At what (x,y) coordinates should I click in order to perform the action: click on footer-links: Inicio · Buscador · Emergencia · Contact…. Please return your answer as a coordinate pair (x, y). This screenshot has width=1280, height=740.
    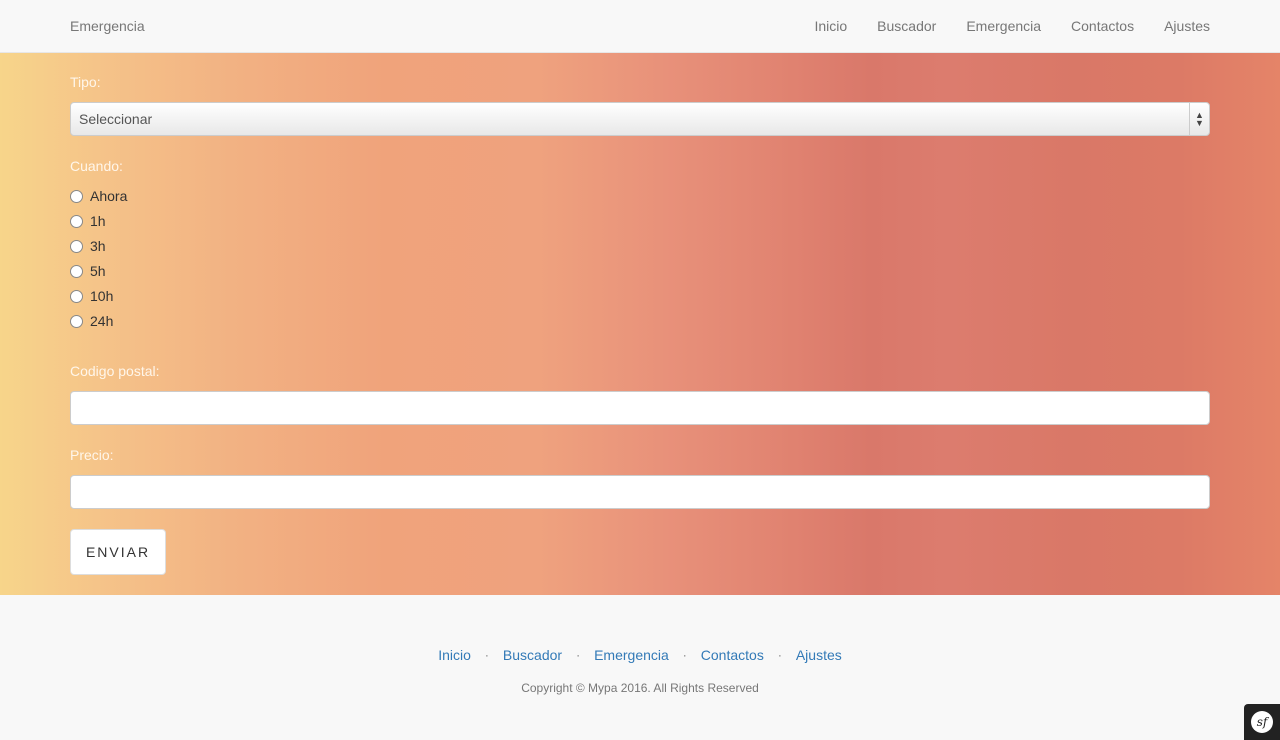
    Looking at the image, I should click on (640, 655).